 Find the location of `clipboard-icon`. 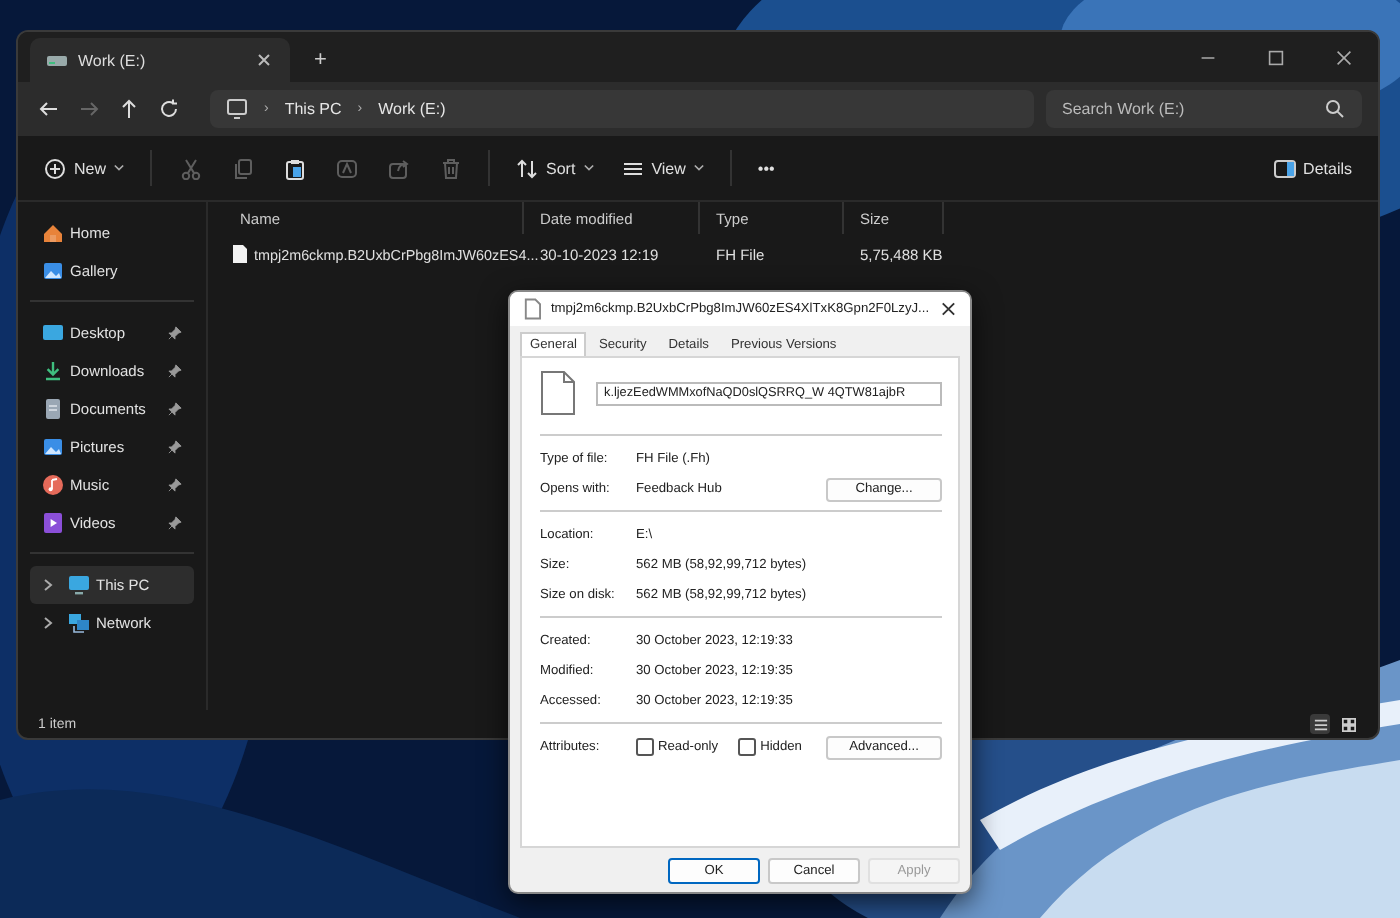

clipboard-icon is located at coordinates (294, 168).